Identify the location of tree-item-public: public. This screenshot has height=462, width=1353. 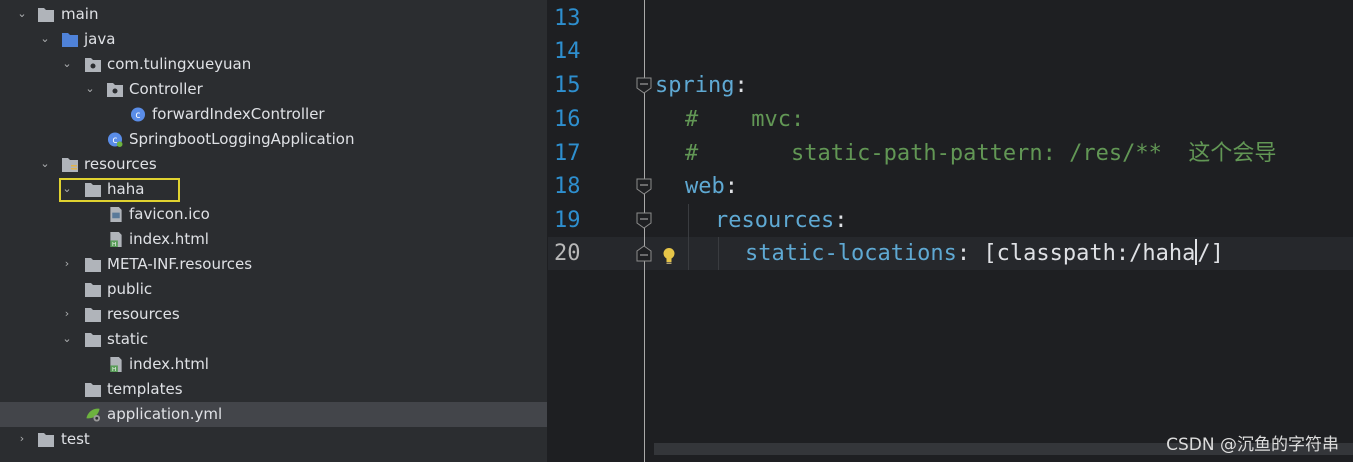
(273, 289).